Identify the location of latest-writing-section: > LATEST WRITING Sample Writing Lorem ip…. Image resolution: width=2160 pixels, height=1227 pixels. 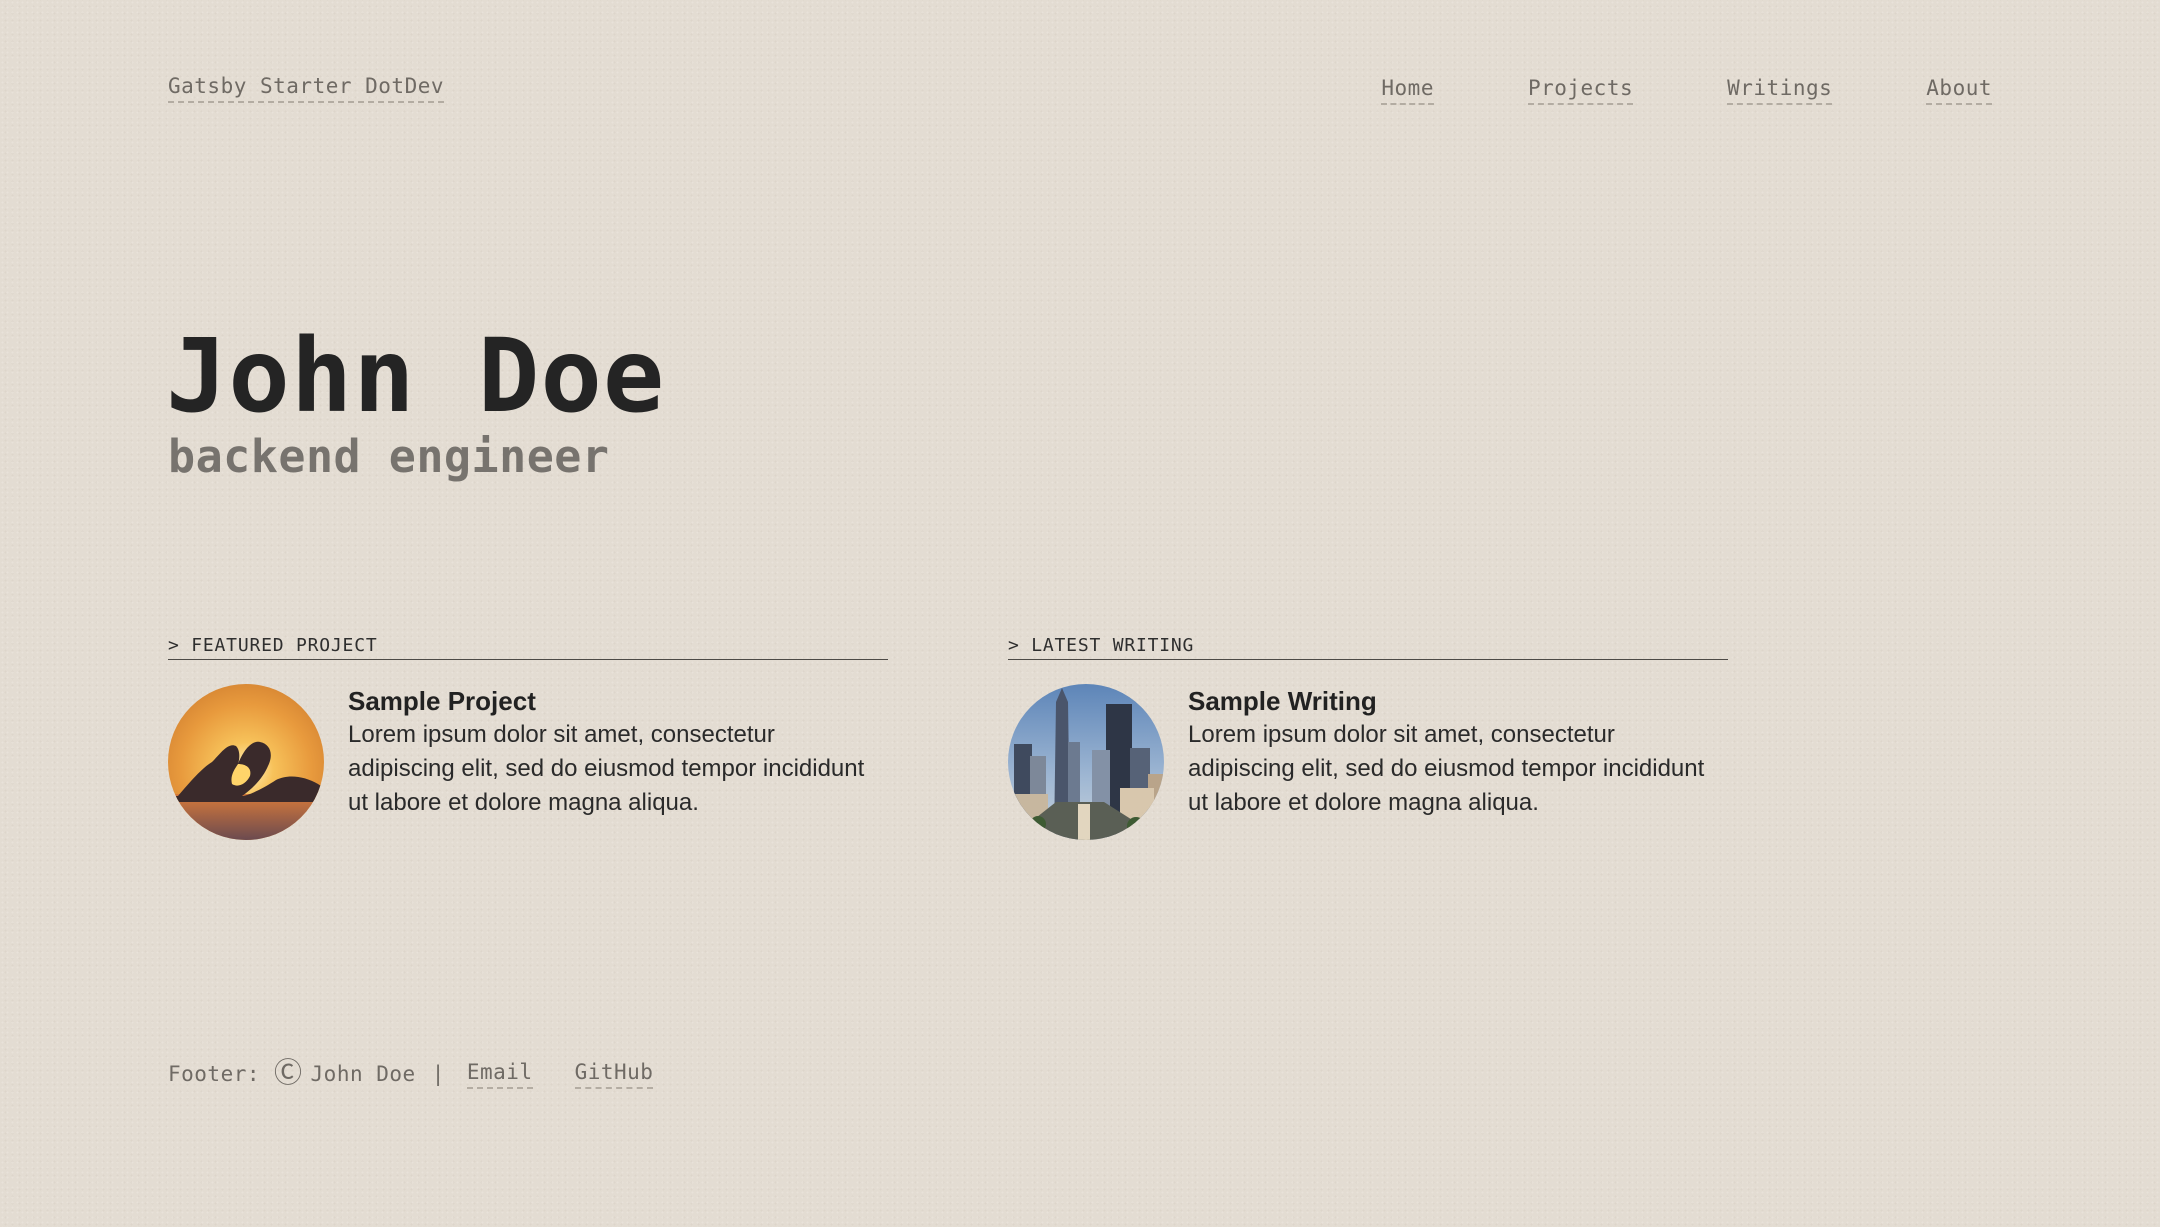
(1368, 737).